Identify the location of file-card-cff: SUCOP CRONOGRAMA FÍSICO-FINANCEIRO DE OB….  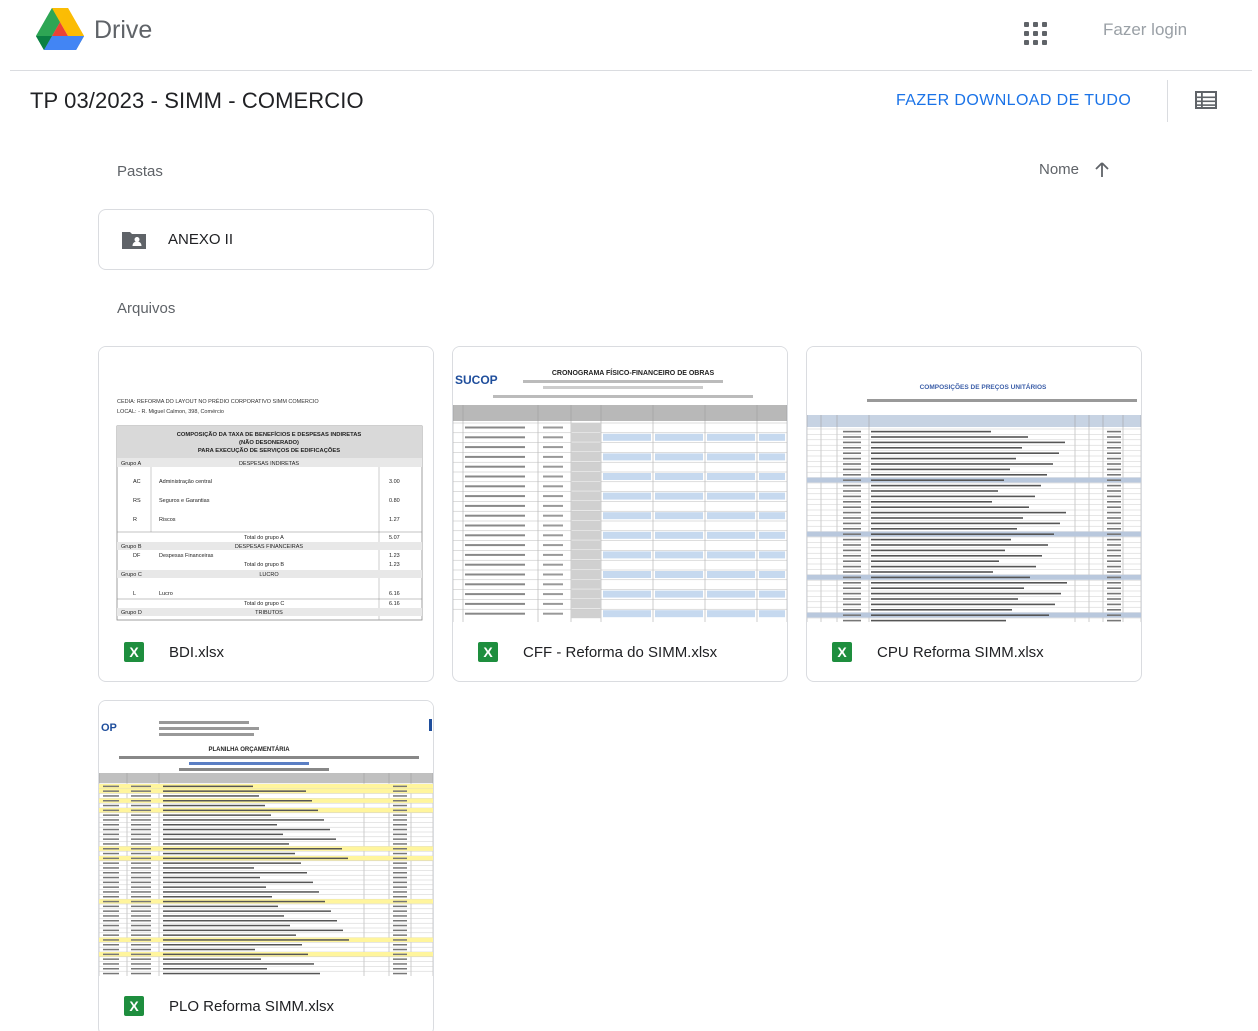
(620, 514).